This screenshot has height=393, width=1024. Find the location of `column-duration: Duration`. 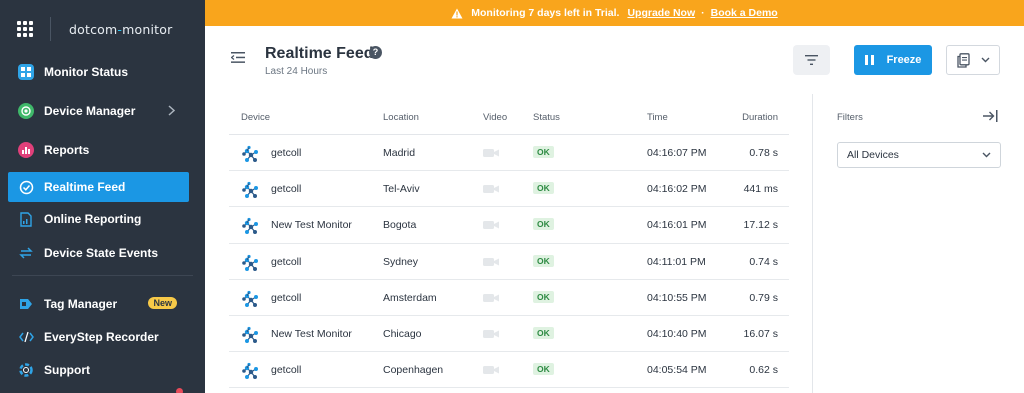

column-duration: Duration is located at coordinates (760, 117).